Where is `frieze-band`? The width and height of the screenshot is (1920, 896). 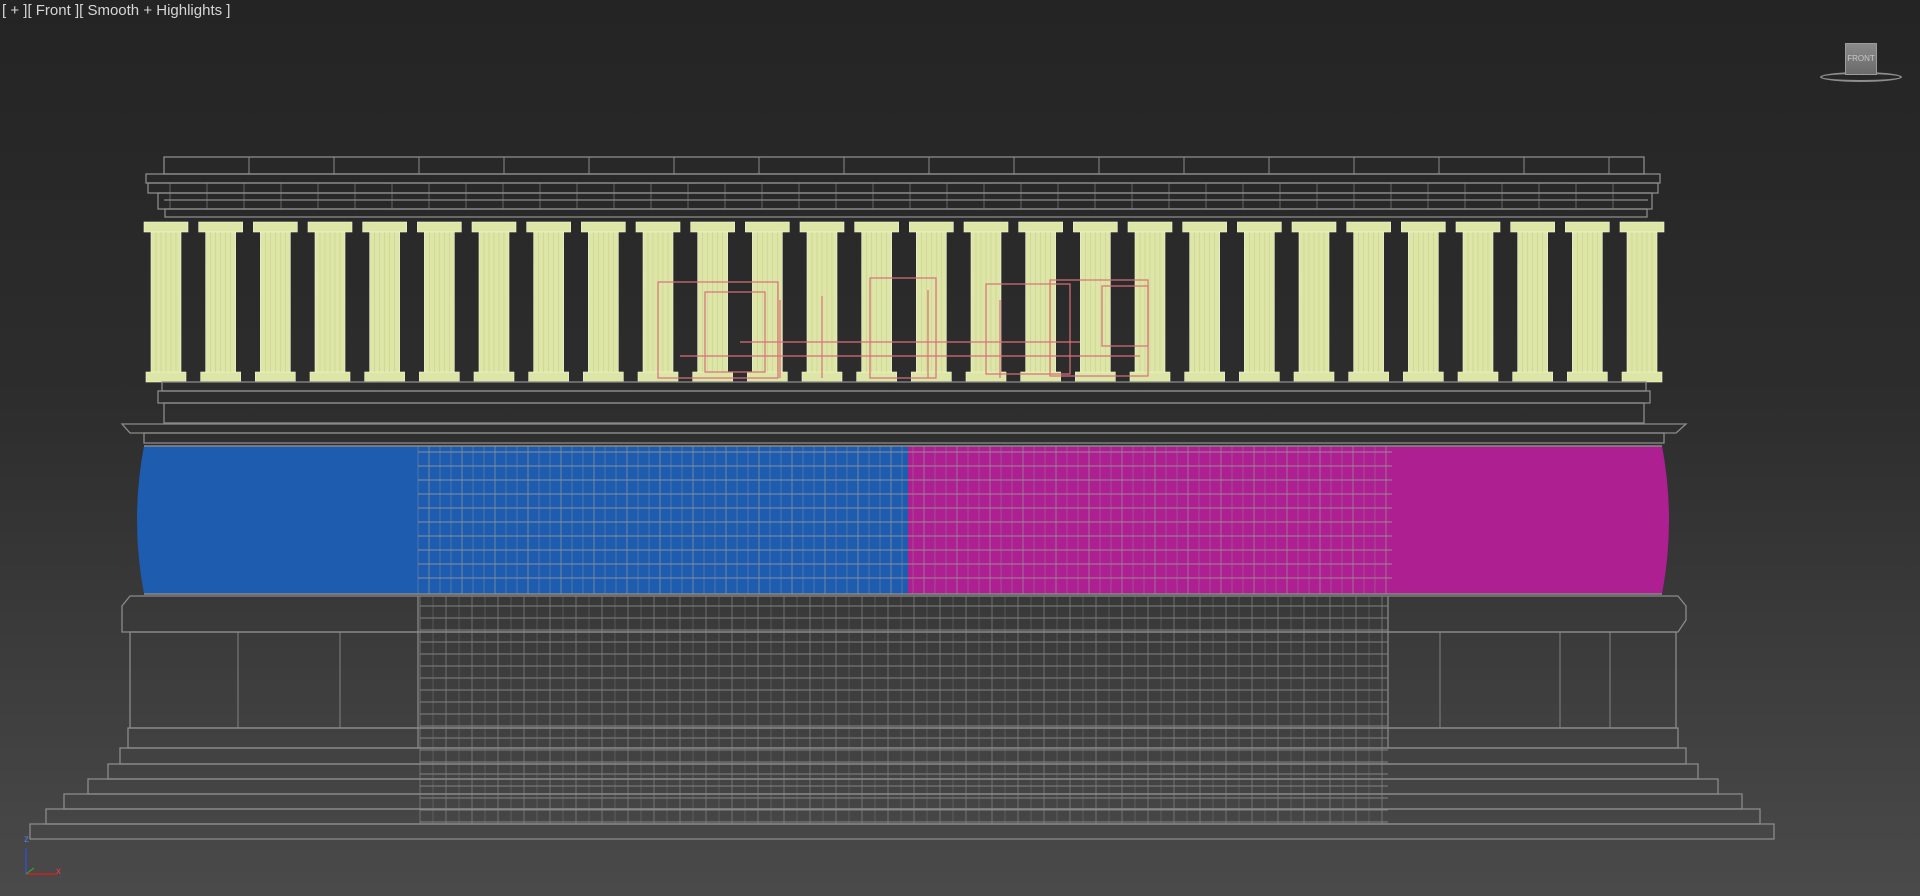
frieze-band is located at coordinates (903, 520).